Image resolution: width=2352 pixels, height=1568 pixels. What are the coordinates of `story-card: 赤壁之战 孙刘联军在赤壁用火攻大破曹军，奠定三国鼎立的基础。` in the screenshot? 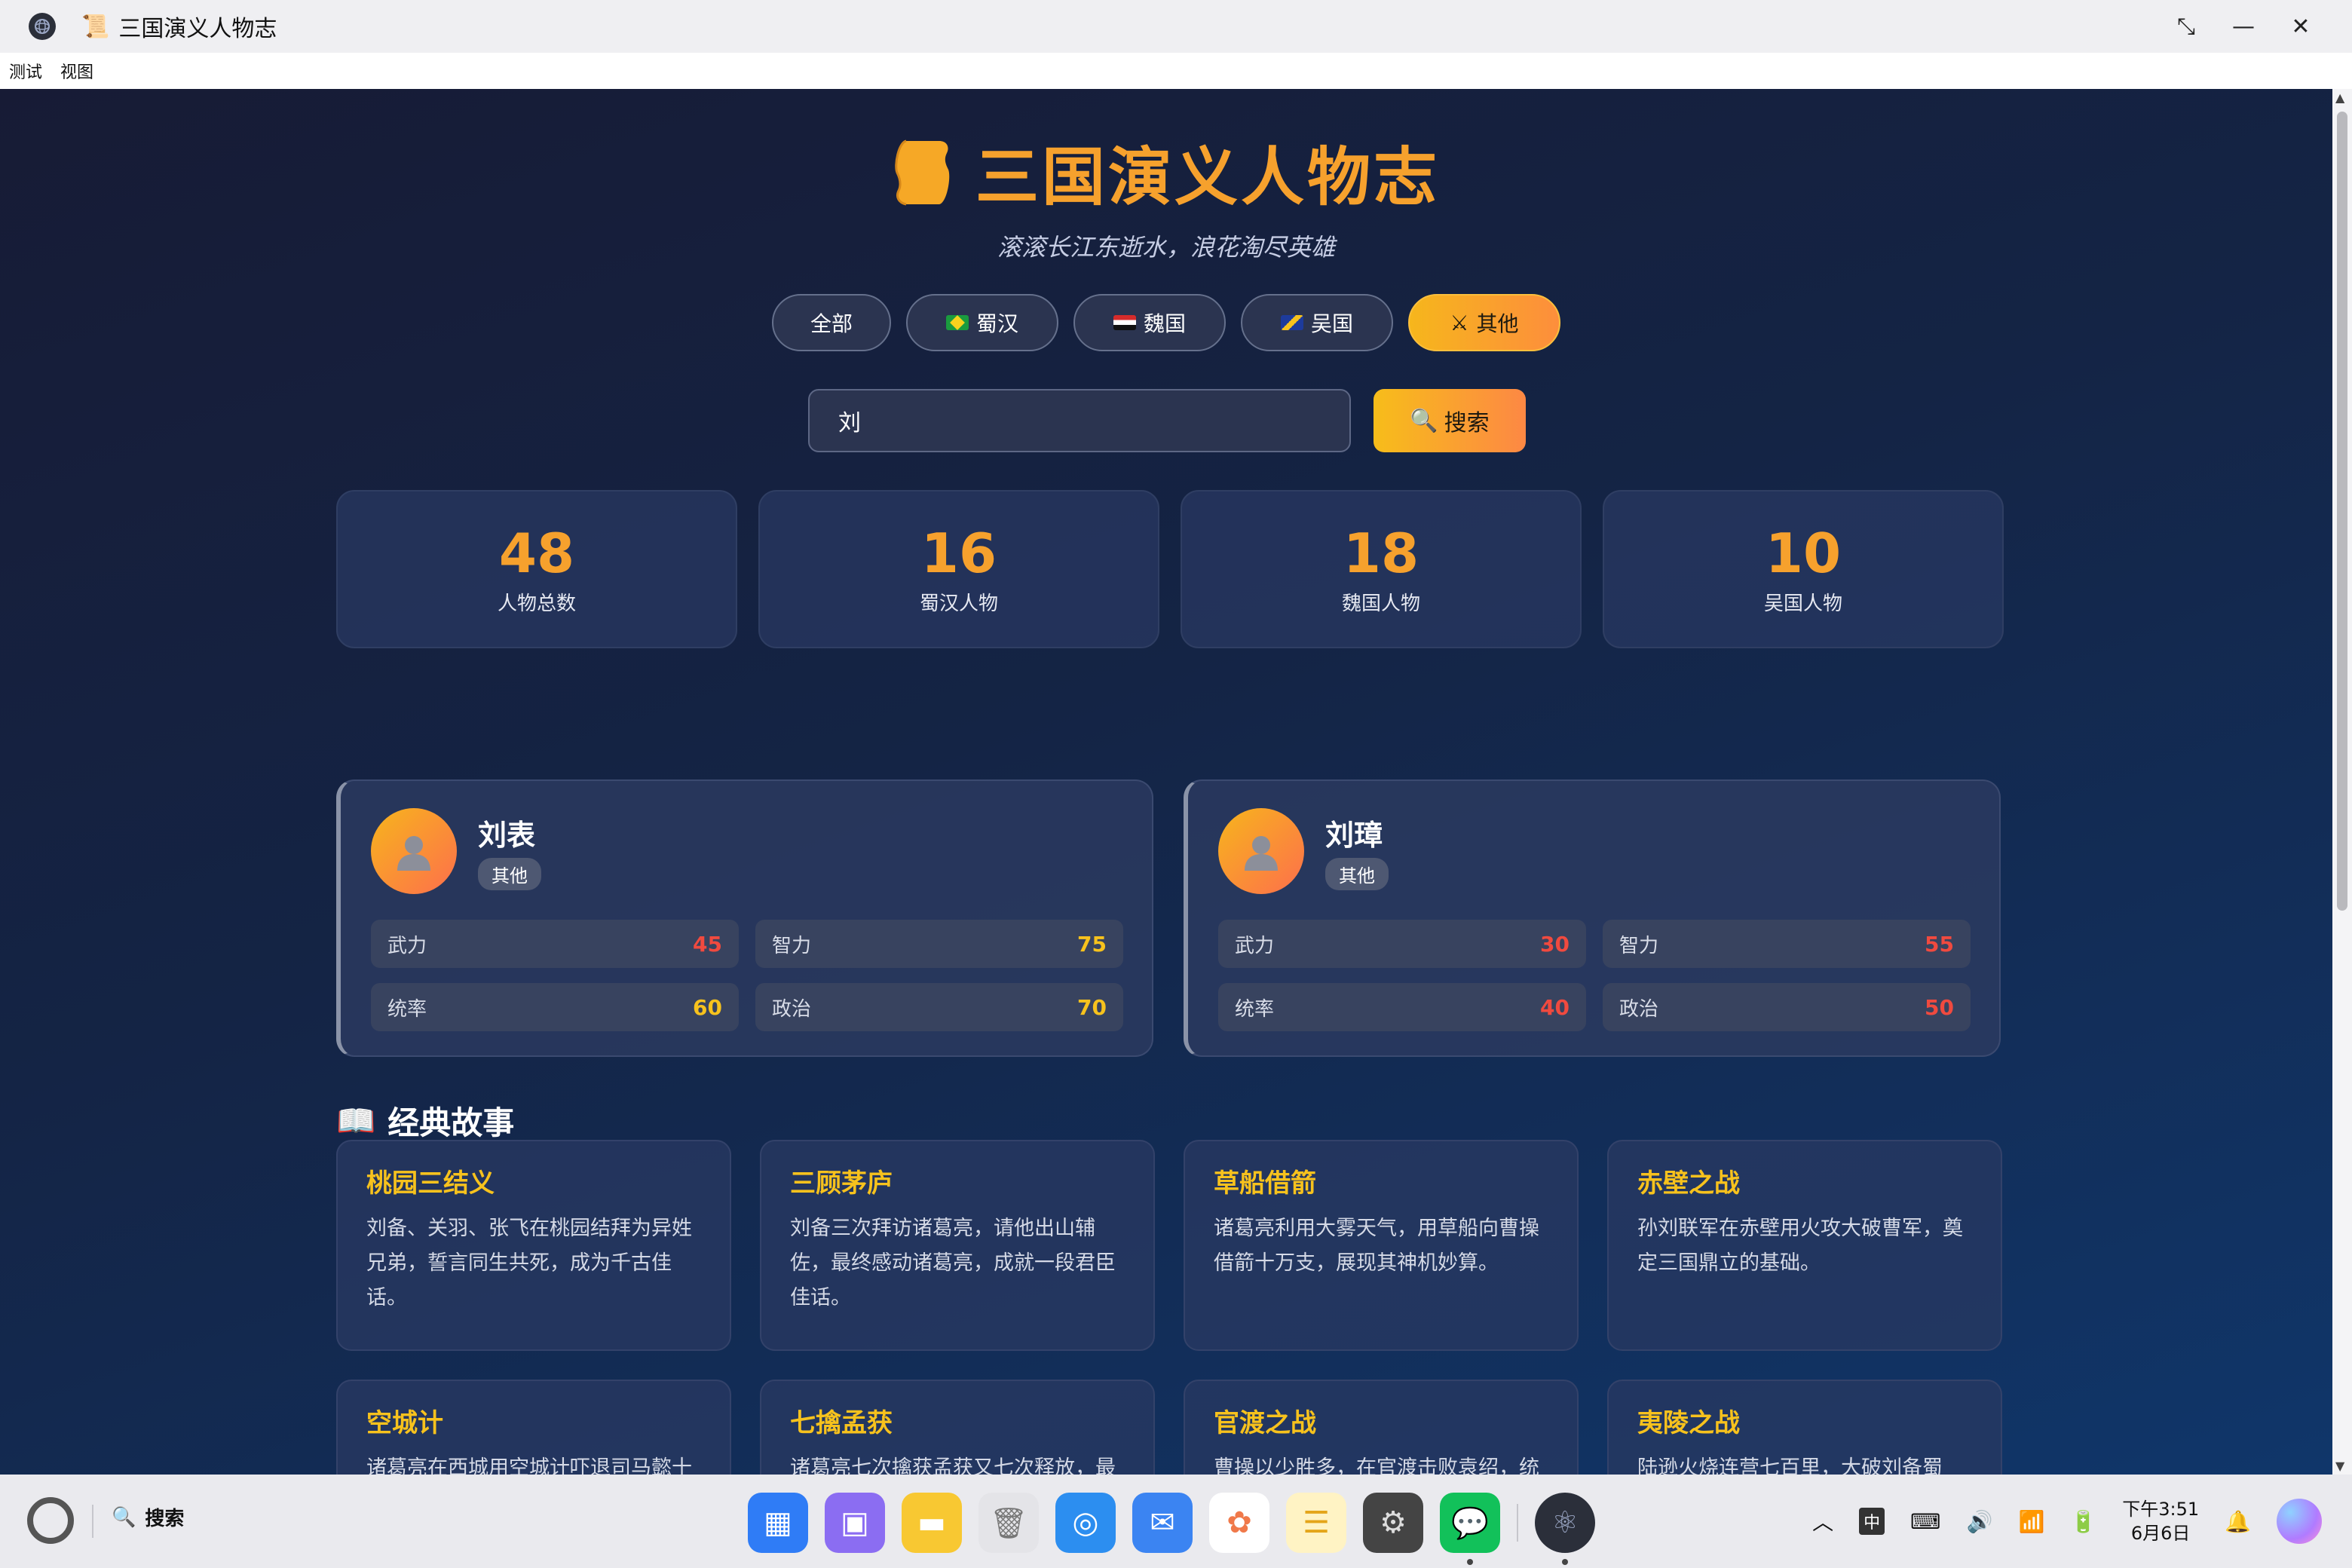 It's located at (1804, 1245).